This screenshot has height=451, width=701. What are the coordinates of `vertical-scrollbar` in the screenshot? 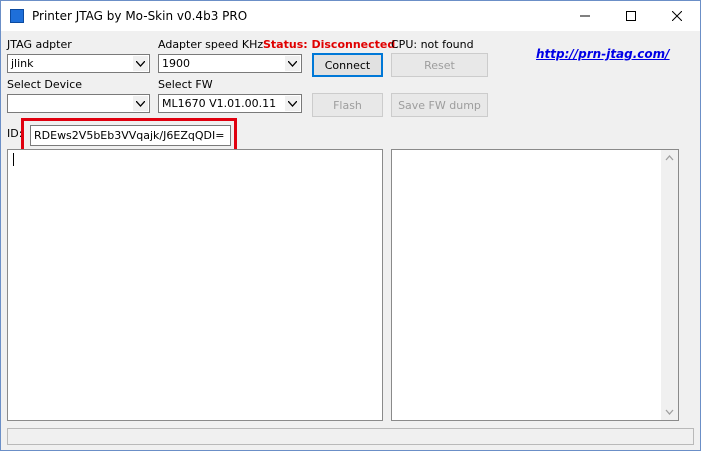 It's located at (669, 285).